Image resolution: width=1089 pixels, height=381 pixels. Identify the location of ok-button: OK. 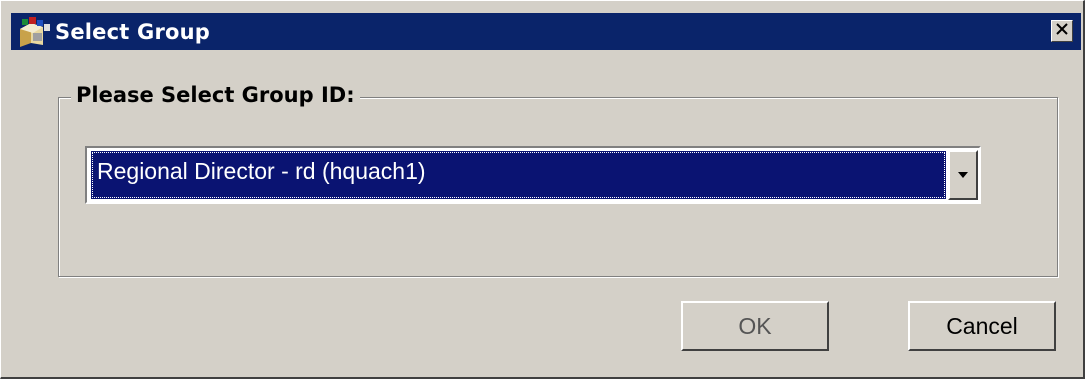
(755, 326).